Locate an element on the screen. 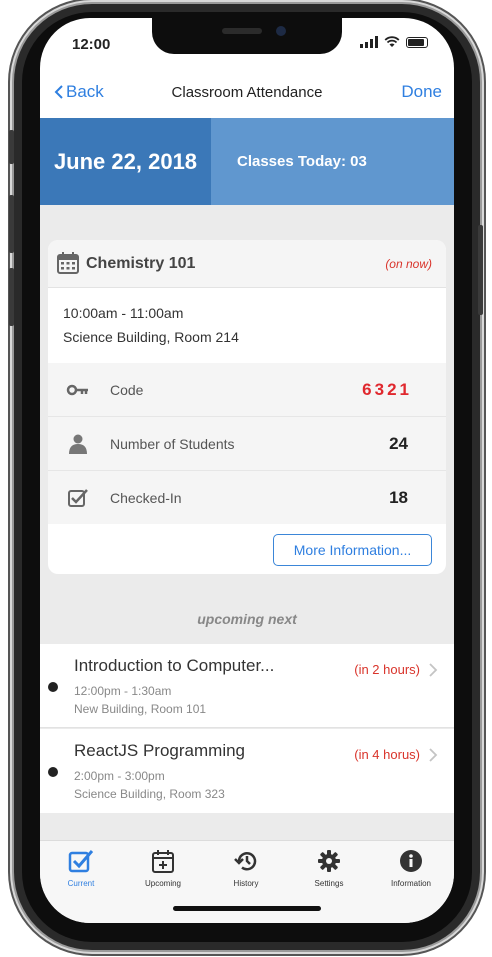 This screenshot has width=492, height=957. upcoming-item-eta: (in 2 hours) is located at coordinates (387, 669).